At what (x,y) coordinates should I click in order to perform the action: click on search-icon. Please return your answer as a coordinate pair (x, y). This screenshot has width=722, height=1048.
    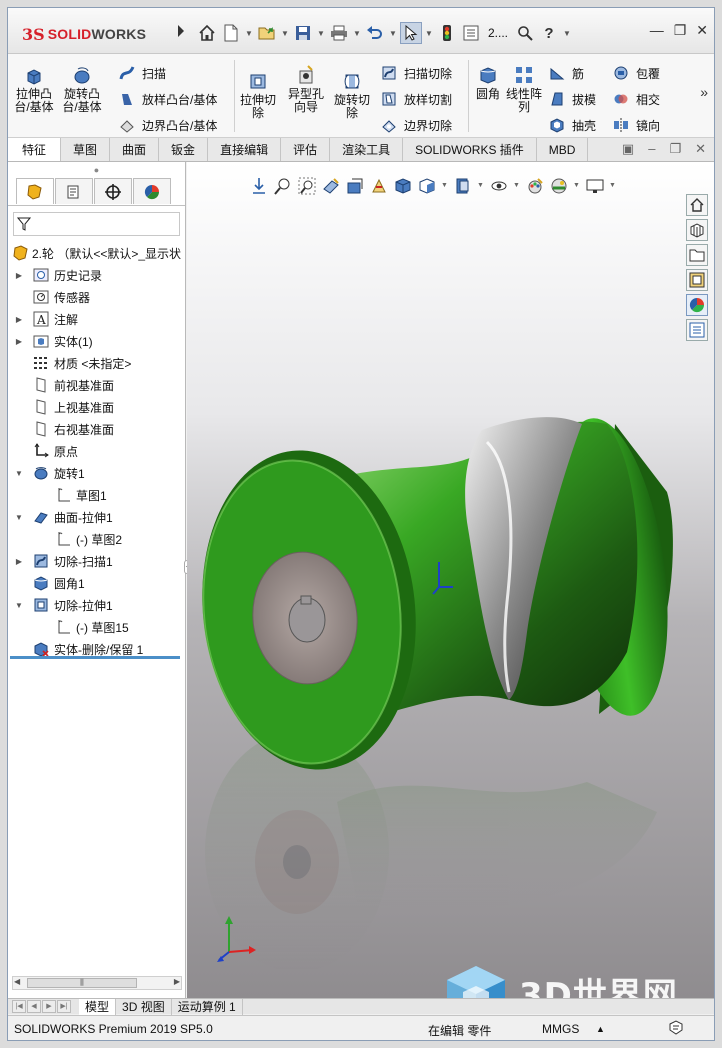
    Looking at the image, I should click on (525, 33).